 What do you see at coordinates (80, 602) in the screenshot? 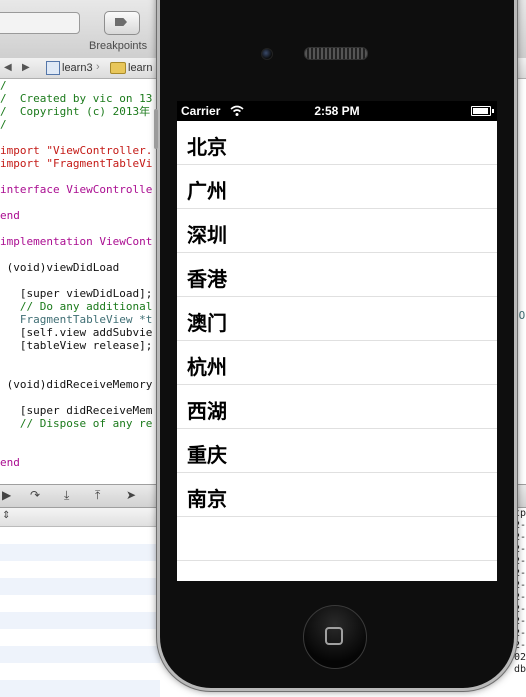
I see `variables-view: ⇕` at bounding box center [80, 602].